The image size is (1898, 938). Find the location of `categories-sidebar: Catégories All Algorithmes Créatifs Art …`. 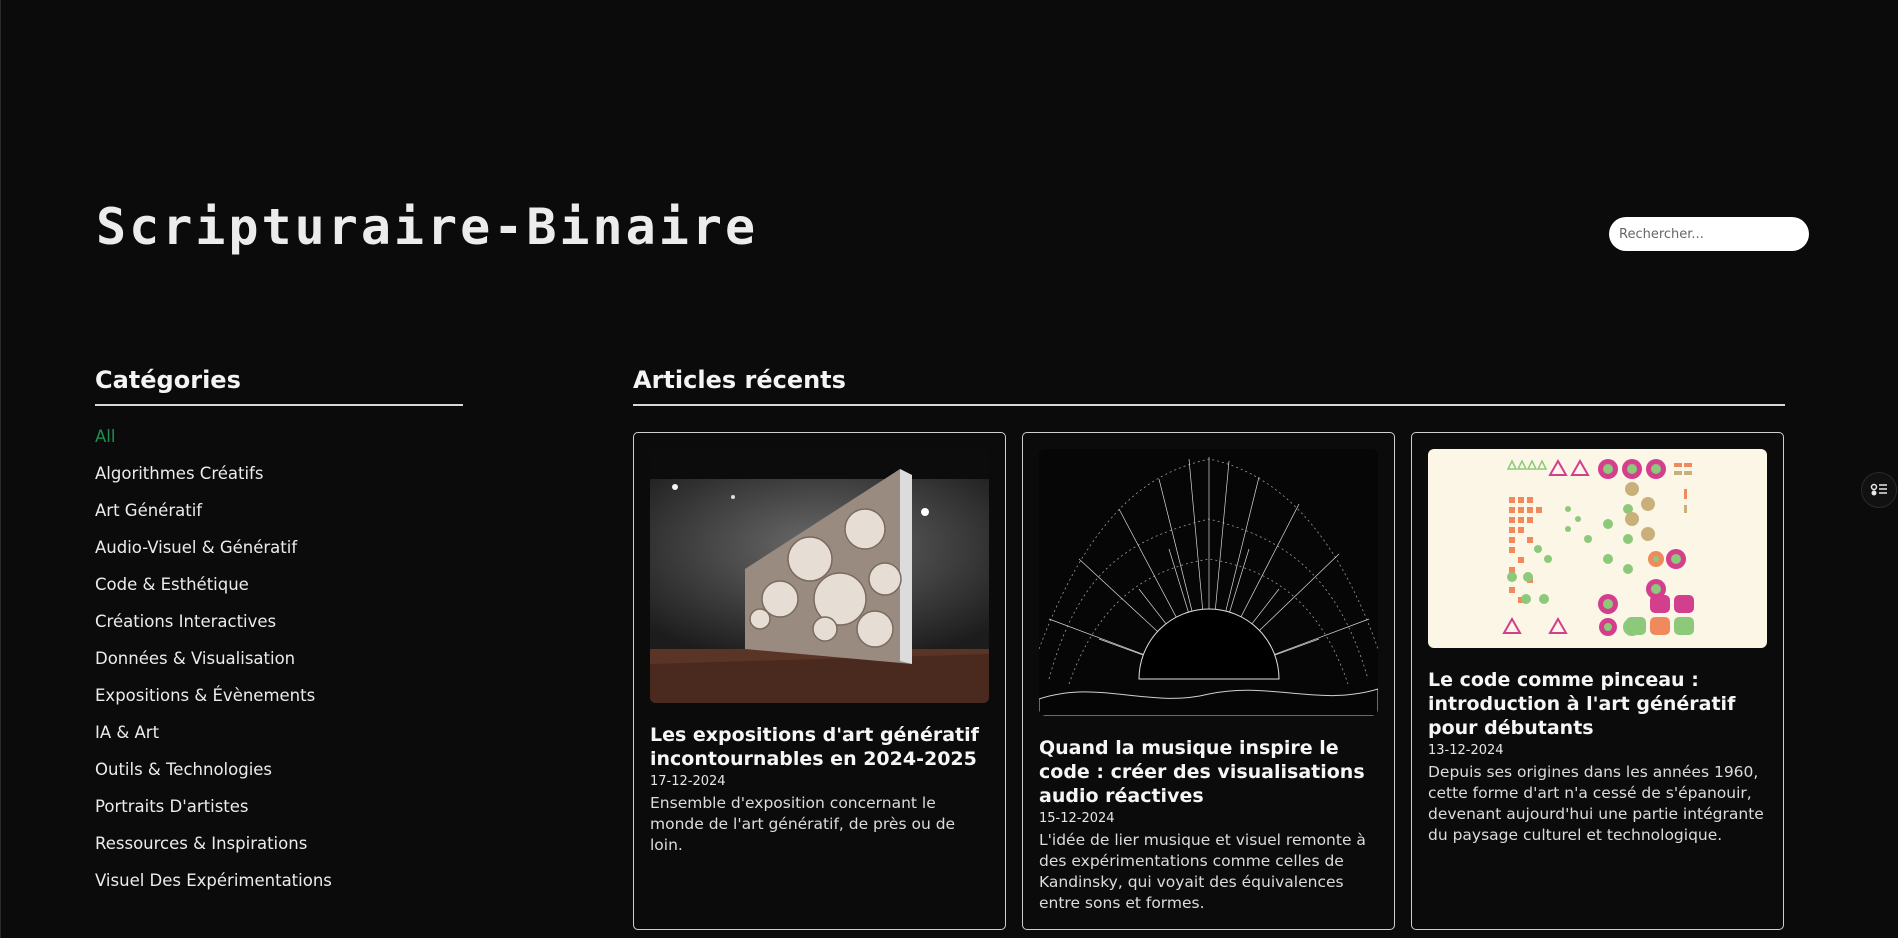

categories-sidebar: Catégories All Algorithmes Créatifs Art … is located at coordinates (279, 632).